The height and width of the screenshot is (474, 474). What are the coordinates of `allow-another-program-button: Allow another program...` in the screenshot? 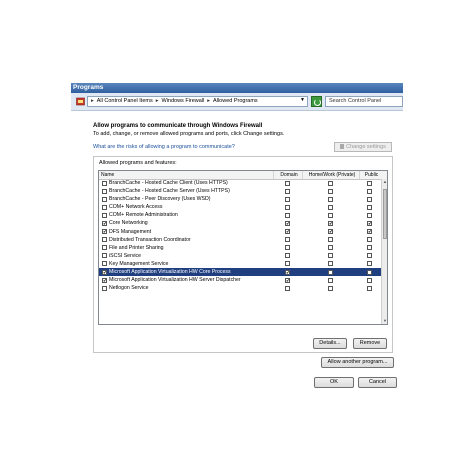 It's located at (357, 362).